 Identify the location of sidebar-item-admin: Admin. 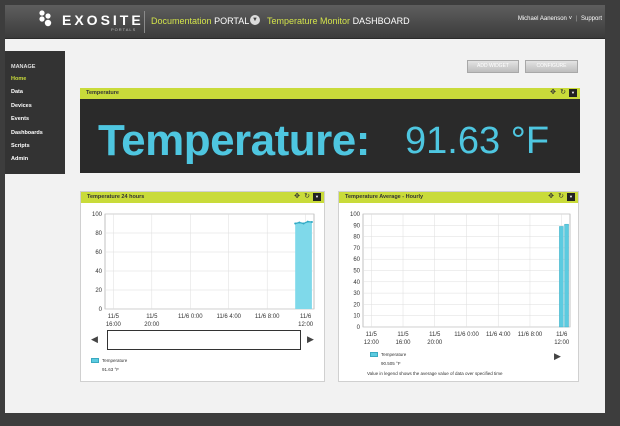
(19, 159).